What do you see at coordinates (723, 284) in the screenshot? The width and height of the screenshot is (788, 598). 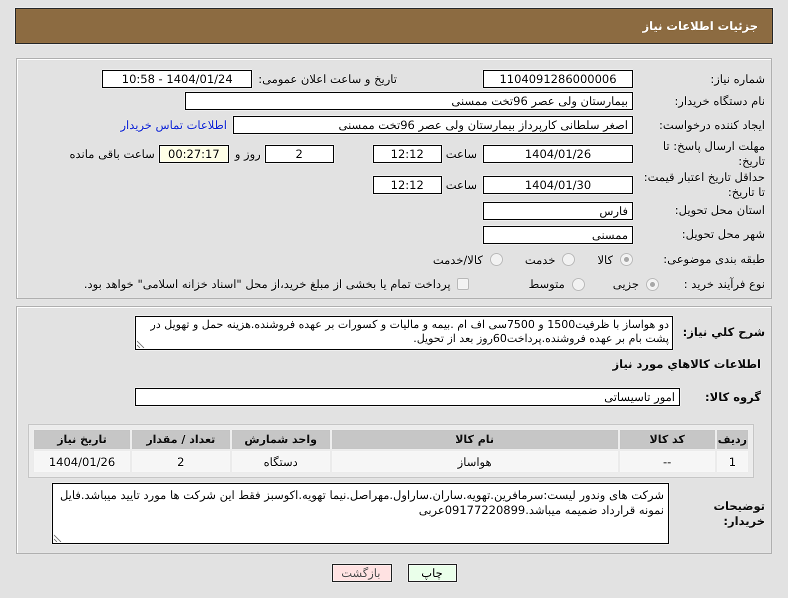 I see `field-label: نوع فرآیند خرید :` at bounding box center [723, 284].